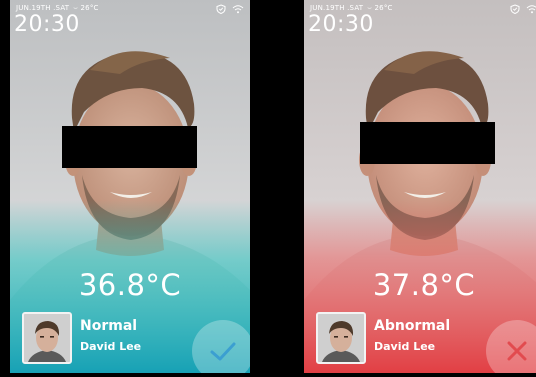 The image size is (536, 377). I want to click on result-badge, so click(221, 346).